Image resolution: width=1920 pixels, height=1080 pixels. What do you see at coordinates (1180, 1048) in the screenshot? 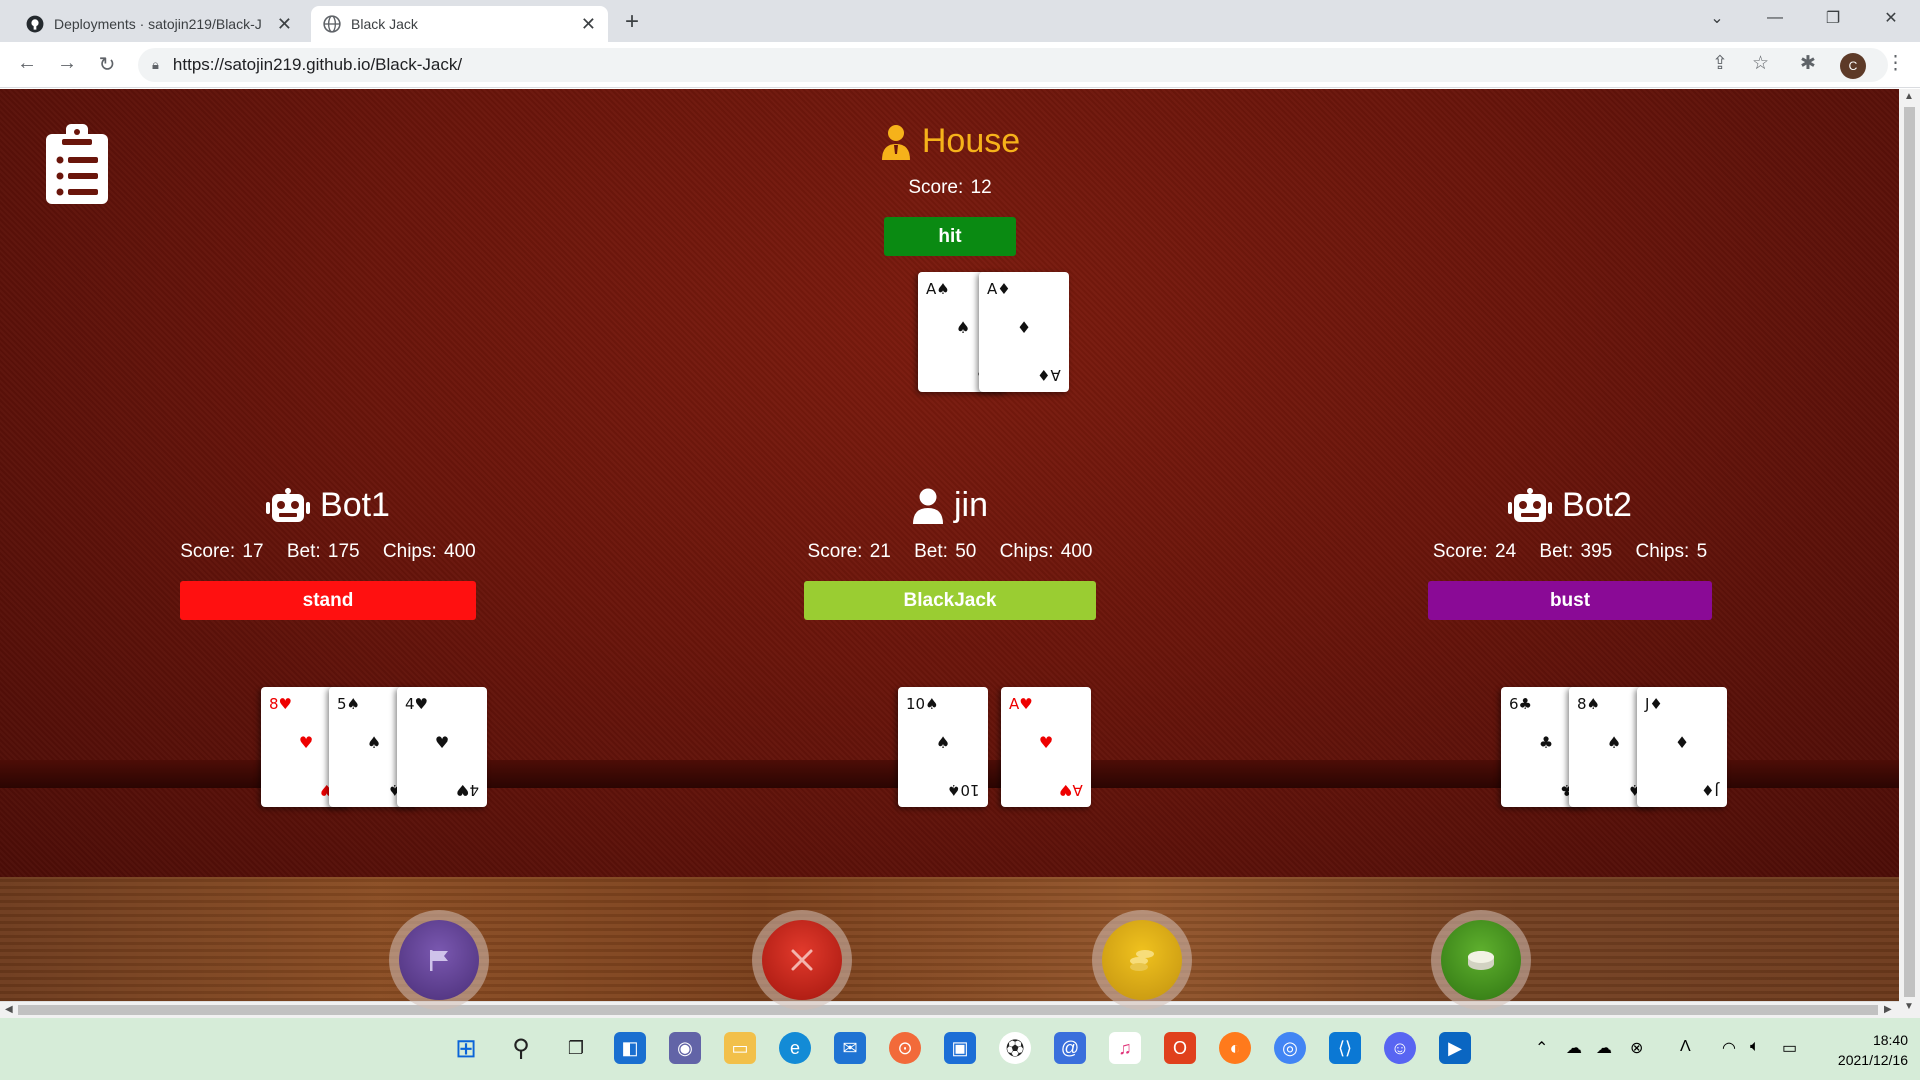
I see `office-icon: O` at bounding box center [1180, 1048].